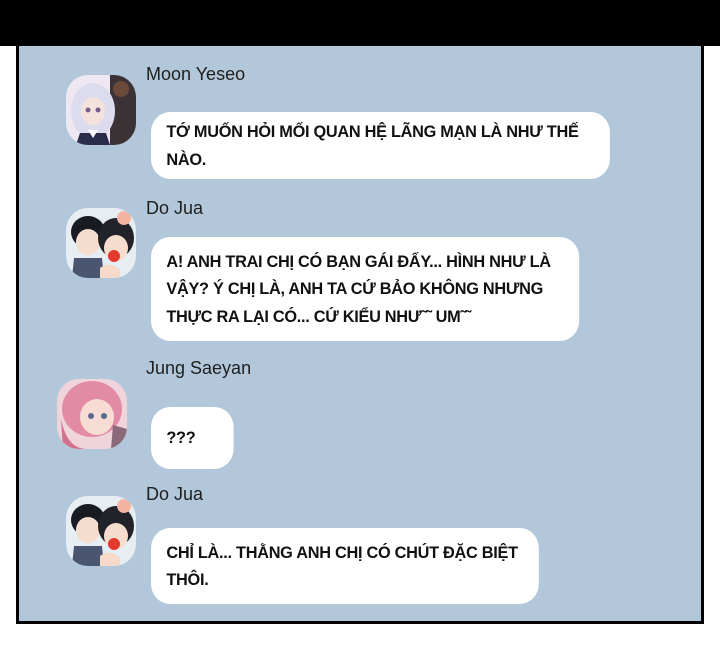 The width and height of the screenshot is (720, 648). Describe the element at coordinates (199, 368) in the screenshot. I see `sender-name: Jung Saeyan` at that location.